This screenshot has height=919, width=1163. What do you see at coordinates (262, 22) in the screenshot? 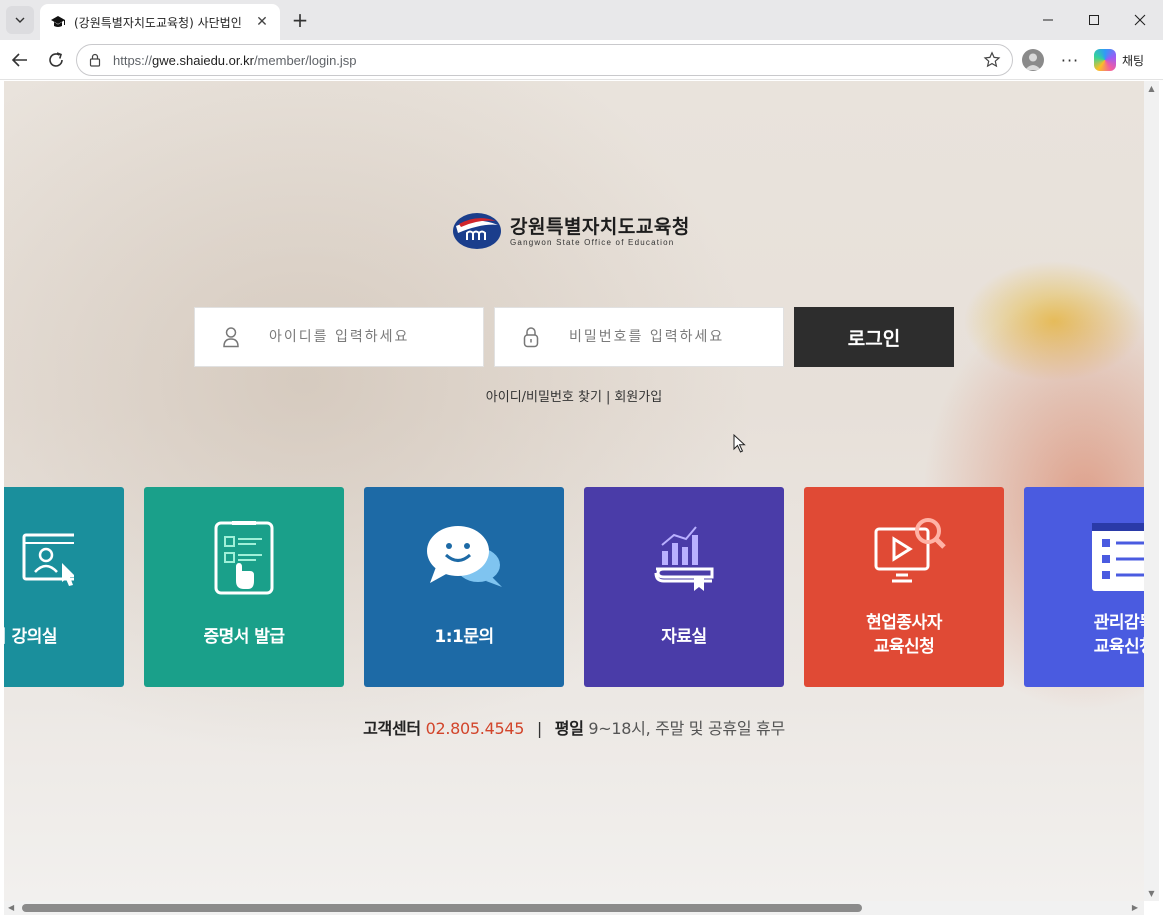
I see `tab-close-icon: ✕` at bounding box center [262, 22].